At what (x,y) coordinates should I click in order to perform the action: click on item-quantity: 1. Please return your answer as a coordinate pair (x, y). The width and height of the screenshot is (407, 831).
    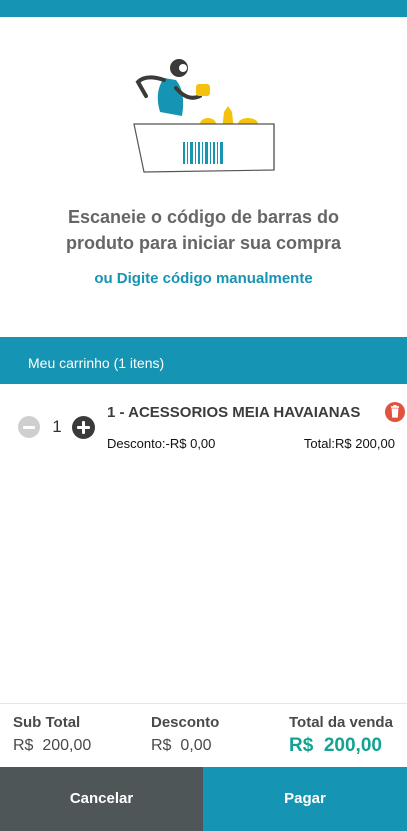
    Looking at the image, I should click on (57, 426).